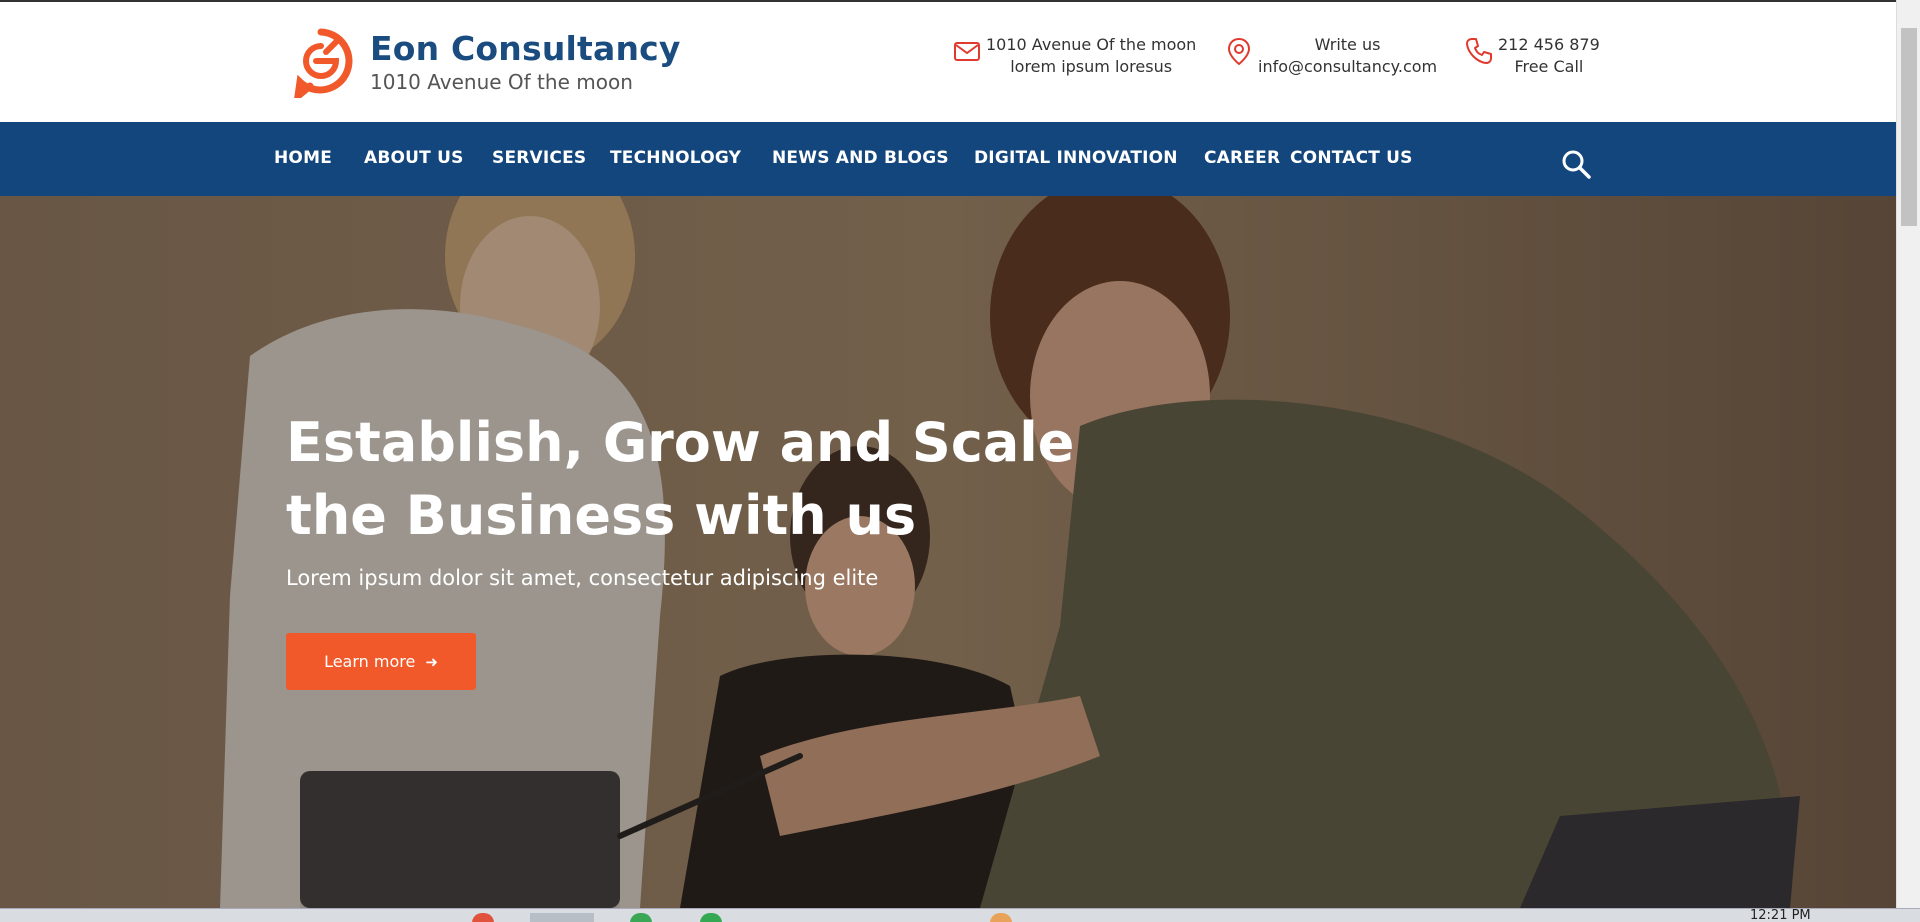 This screenshot has height=922, width=1920. I want to click on search-icon, so click(1576, 164).